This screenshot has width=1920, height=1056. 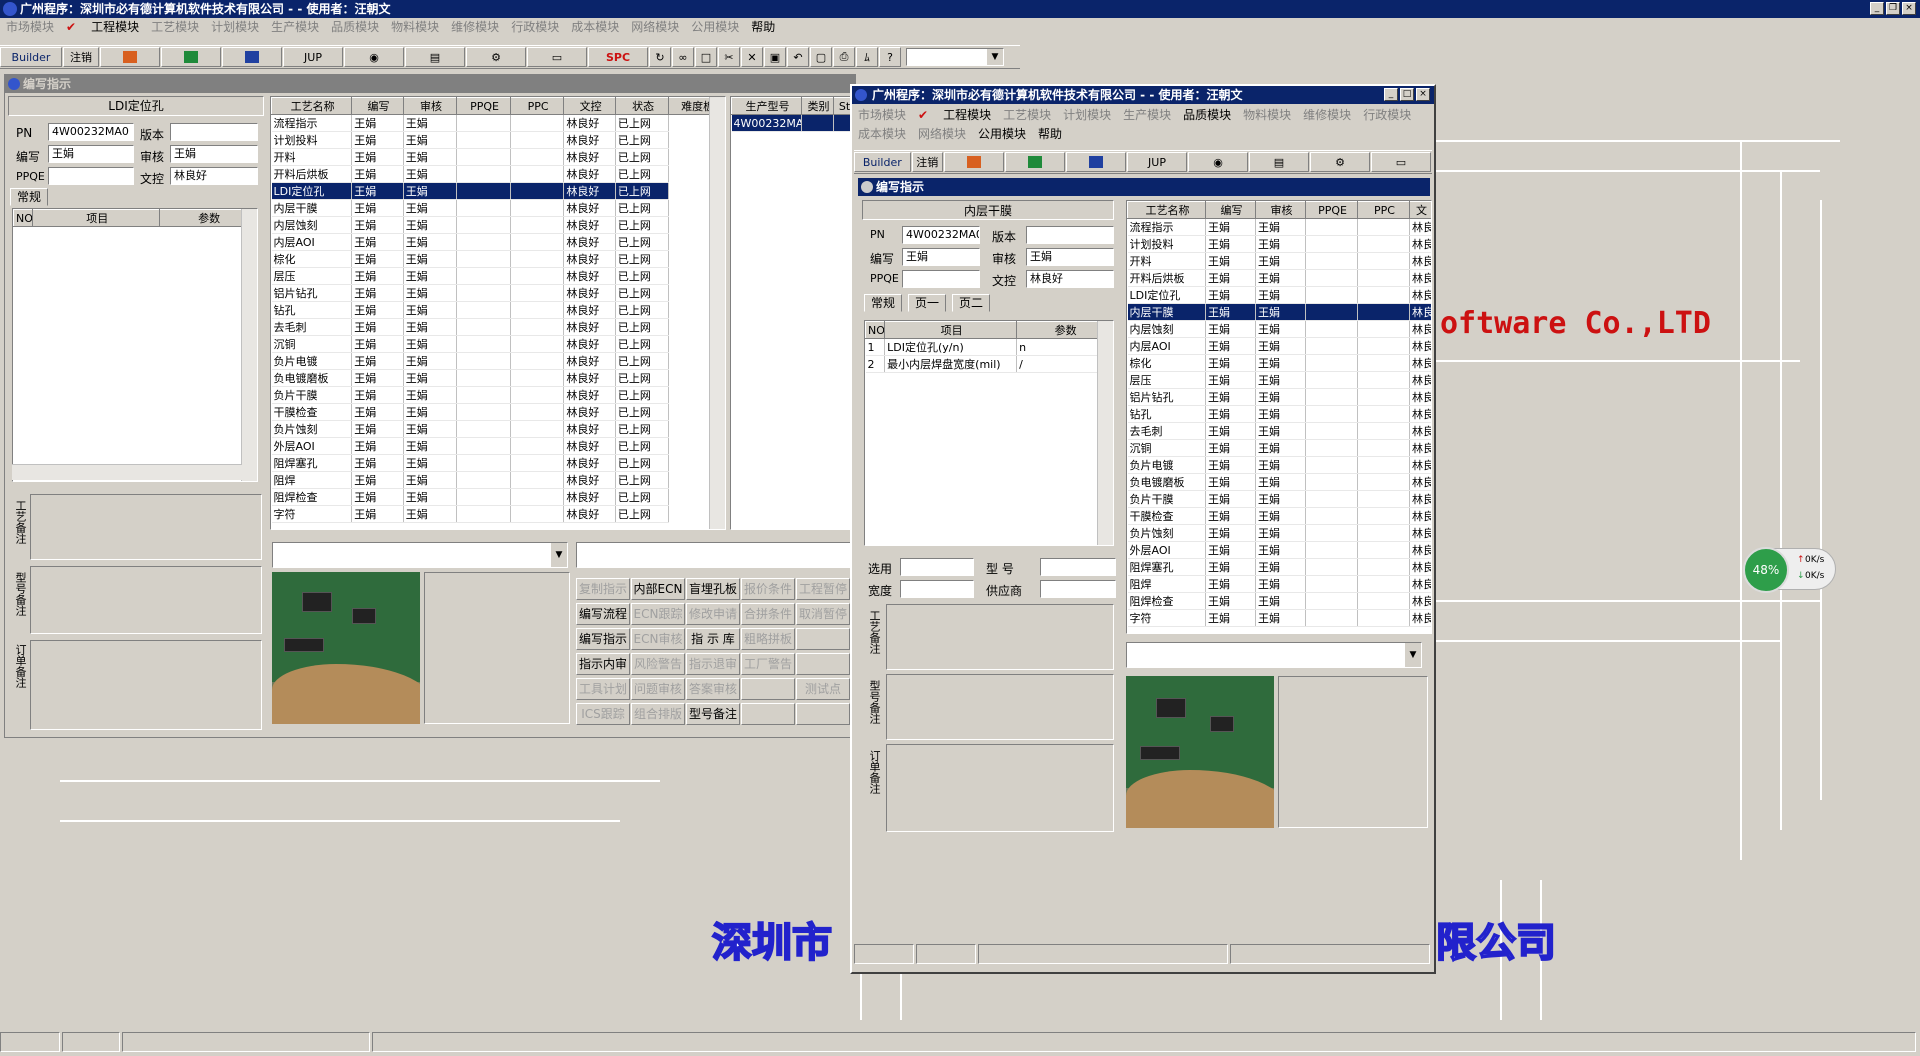 What do you see at coordinates (882, 134) in the screenshot?
I see `floating-menu-item-9: 成本模块` at bounding box center [882, 134].